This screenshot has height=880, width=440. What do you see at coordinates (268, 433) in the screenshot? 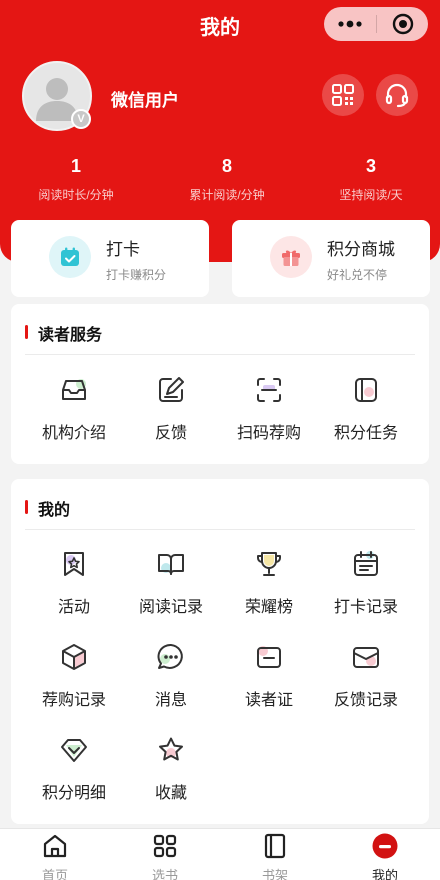
I see `service-label: 扫码荐购` at bounding box center [268, 433].